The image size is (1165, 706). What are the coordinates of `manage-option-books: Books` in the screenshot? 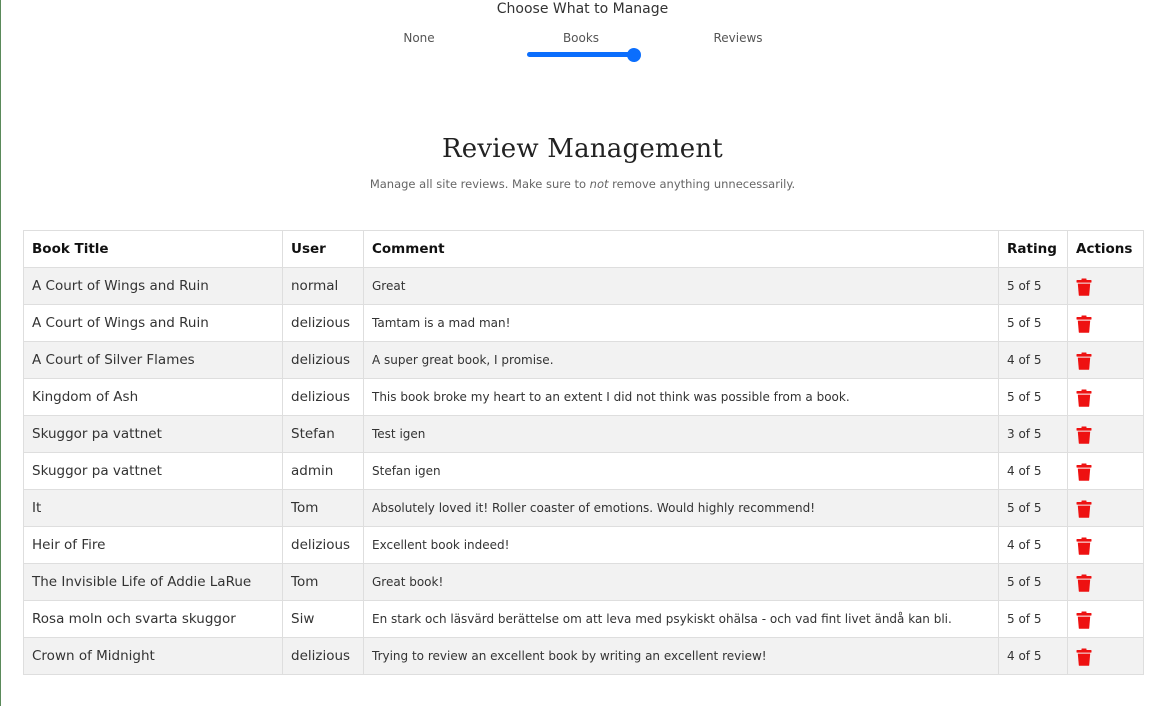 It's located at (581, 38).